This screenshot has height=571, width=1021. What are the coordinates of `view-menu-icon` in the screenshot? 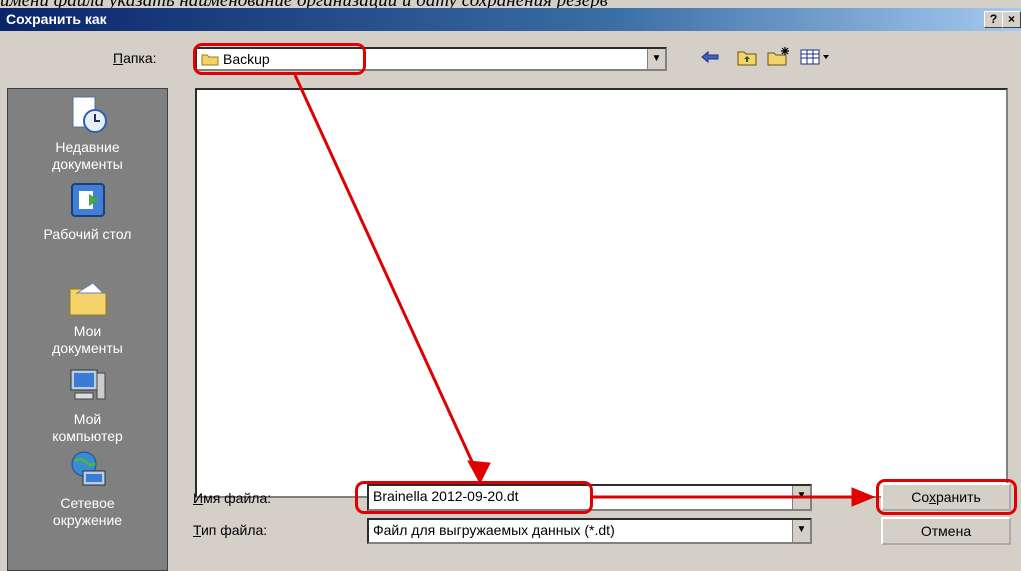 It's located at (816, 59).